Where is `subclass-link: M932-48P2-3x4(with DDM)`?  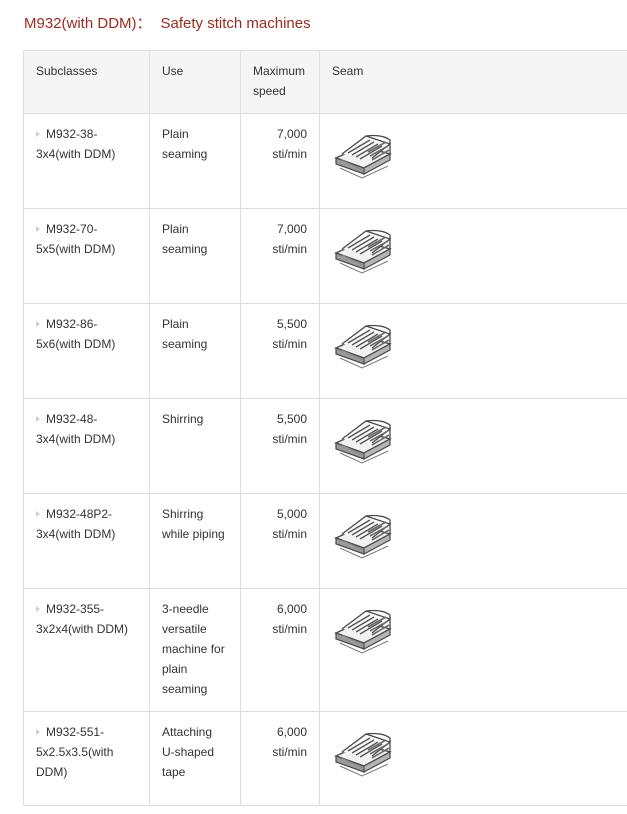 subclass-link: M932-48P2-3x4(with DDM) is located at coordinates (75, 524).